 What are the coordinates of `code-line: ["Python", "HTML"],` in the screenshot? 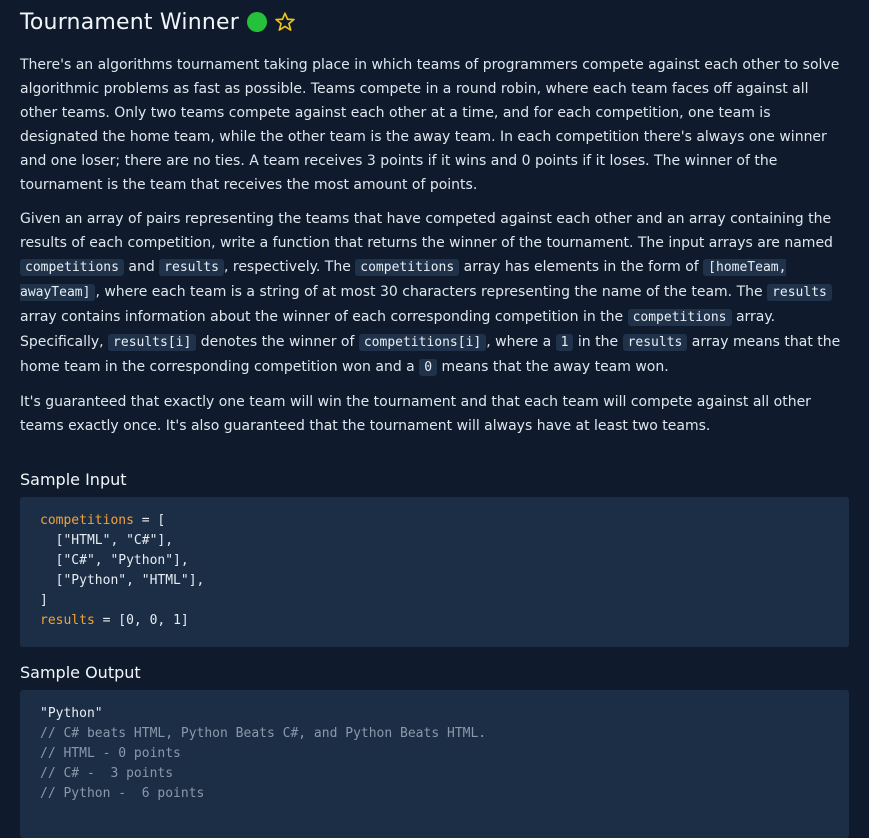 It's located at (122, 580).